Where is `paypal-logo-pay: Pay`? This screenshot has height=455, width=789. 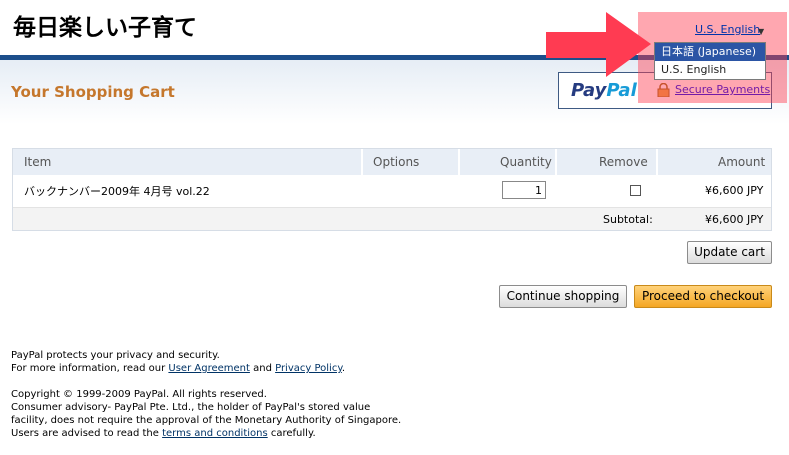 paypal-logo-pay: Pay is located at coordinates (589, 90).